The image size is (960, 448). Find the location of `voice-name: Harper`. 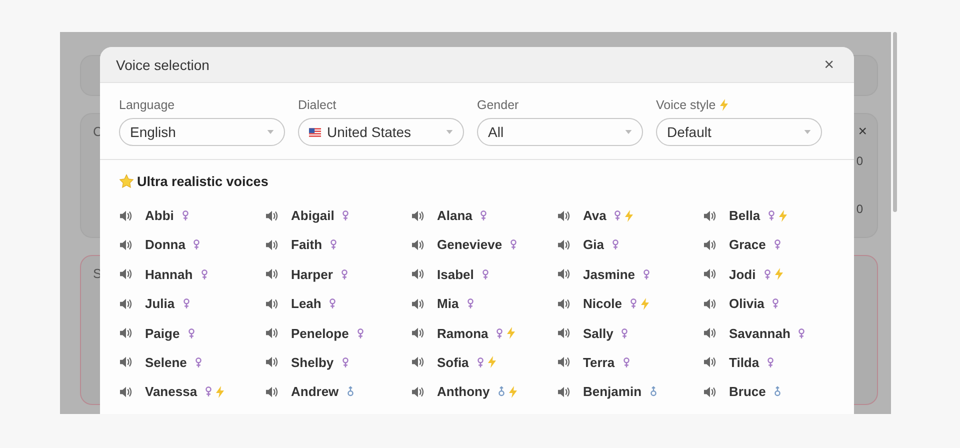

voice-name: Harper is located at coordinates (312, 274).